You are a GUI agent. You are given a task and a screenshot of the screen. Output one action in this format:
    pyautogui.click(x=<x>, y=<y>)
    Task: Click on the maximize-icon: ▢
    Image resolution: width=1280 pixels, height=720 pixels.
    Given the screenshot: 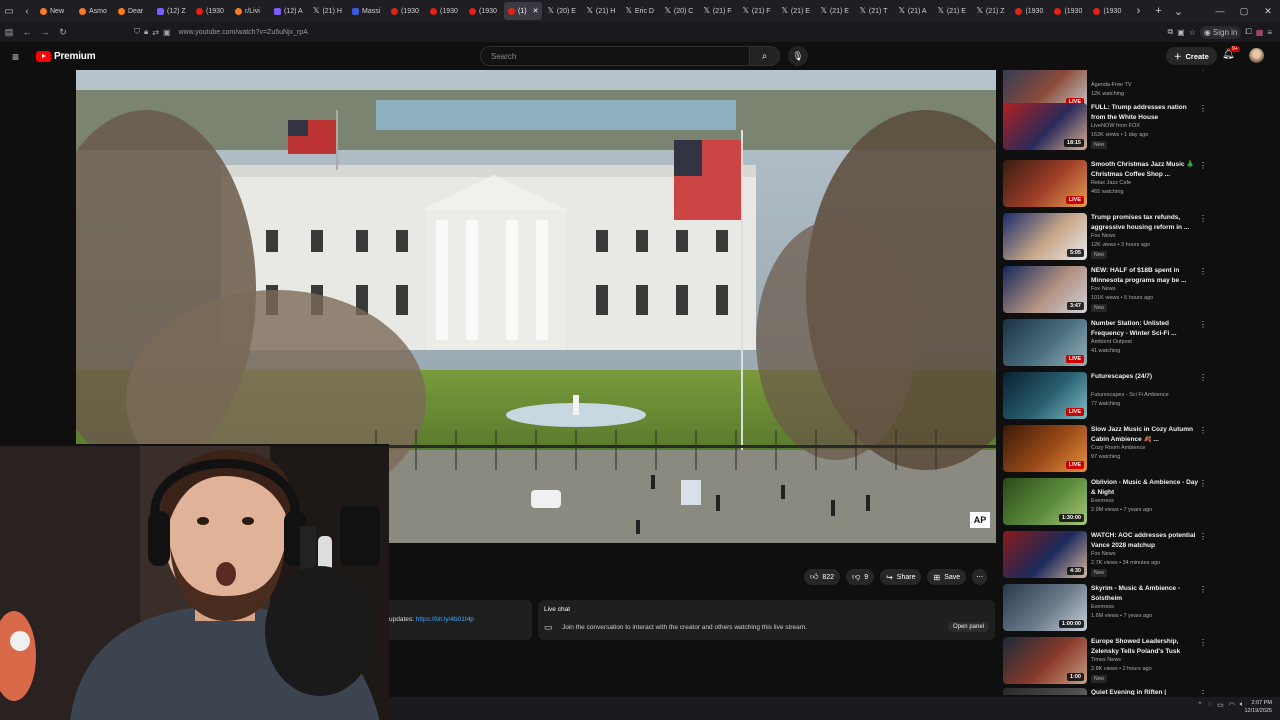 What is the action you would take?
    pyautogui.click(x=1244, y=11)
    